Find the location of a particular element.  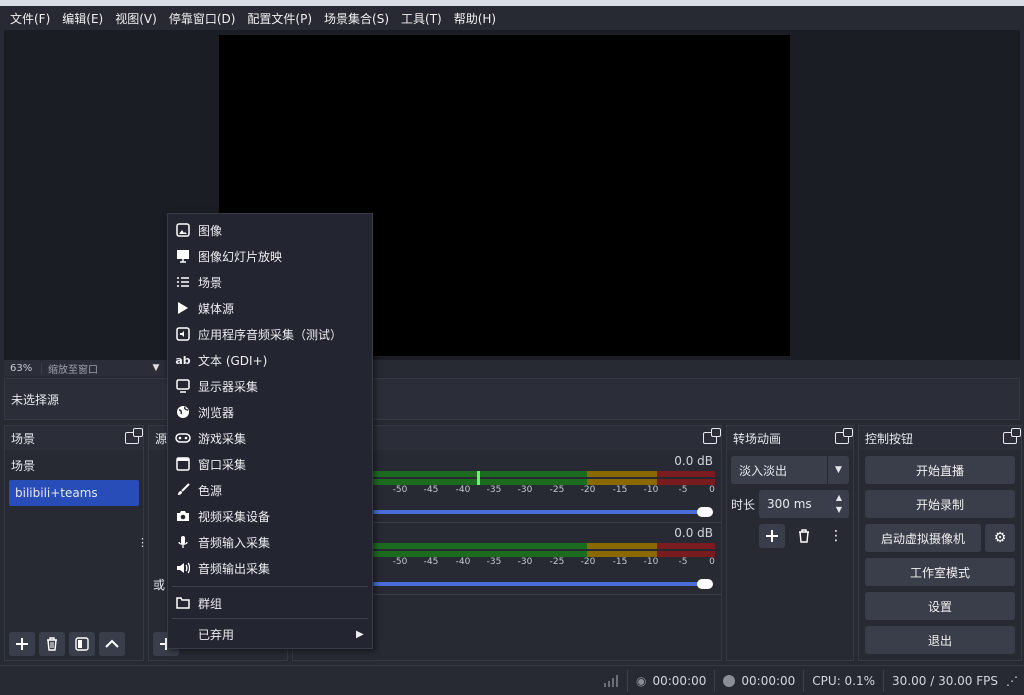

exit-button: 退出 is located at coordinates (940, 640).